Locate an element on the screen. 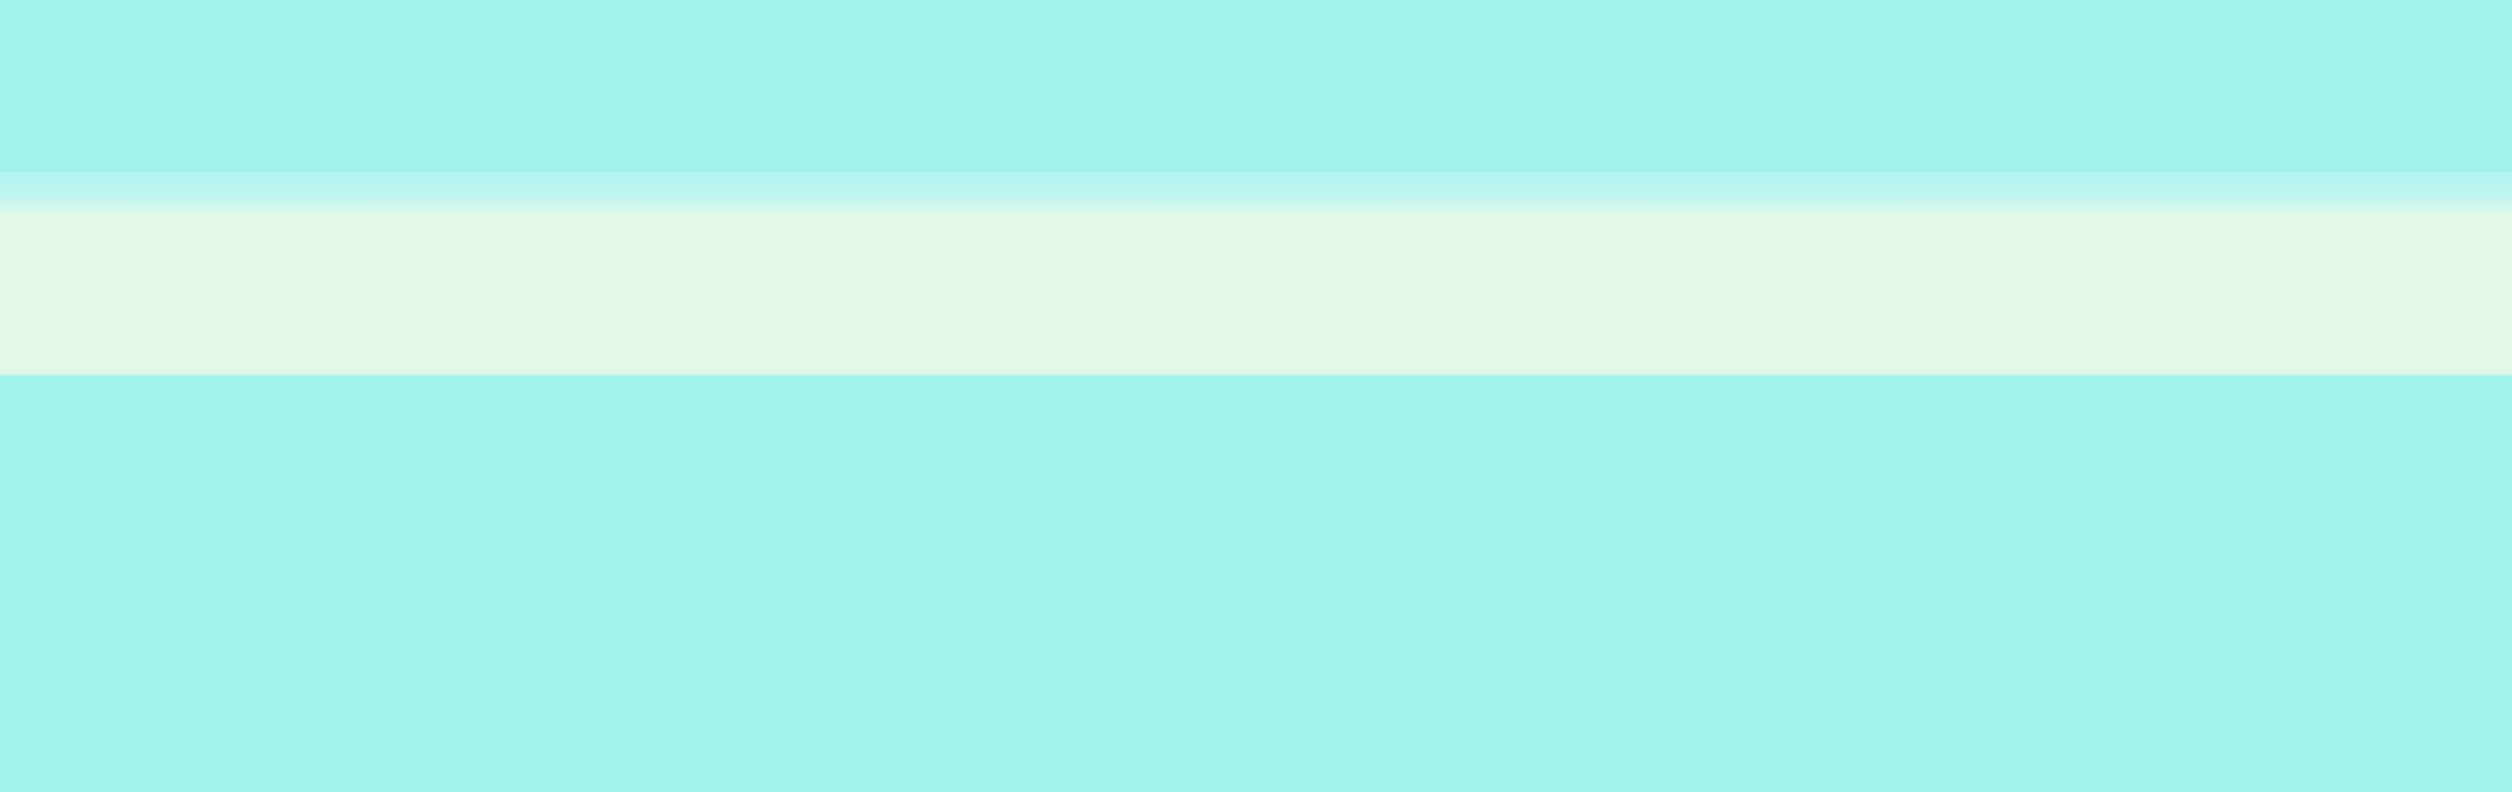 The image size is (2512, 792). glow-divider is located at coordinates (1256, 192).